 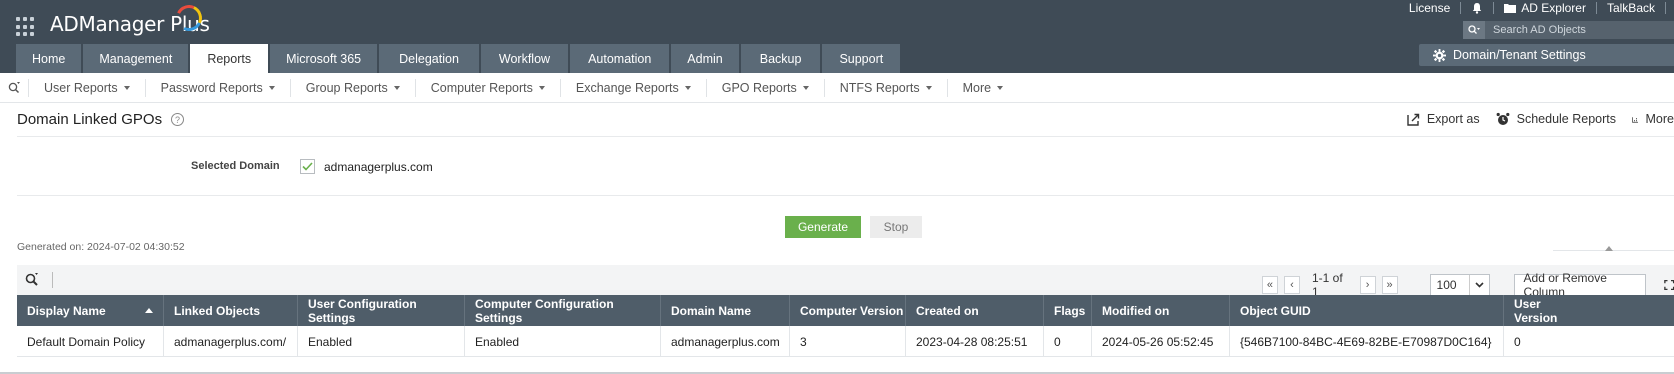 I want to click on domain-checkbox, so click(x=307, y=166).